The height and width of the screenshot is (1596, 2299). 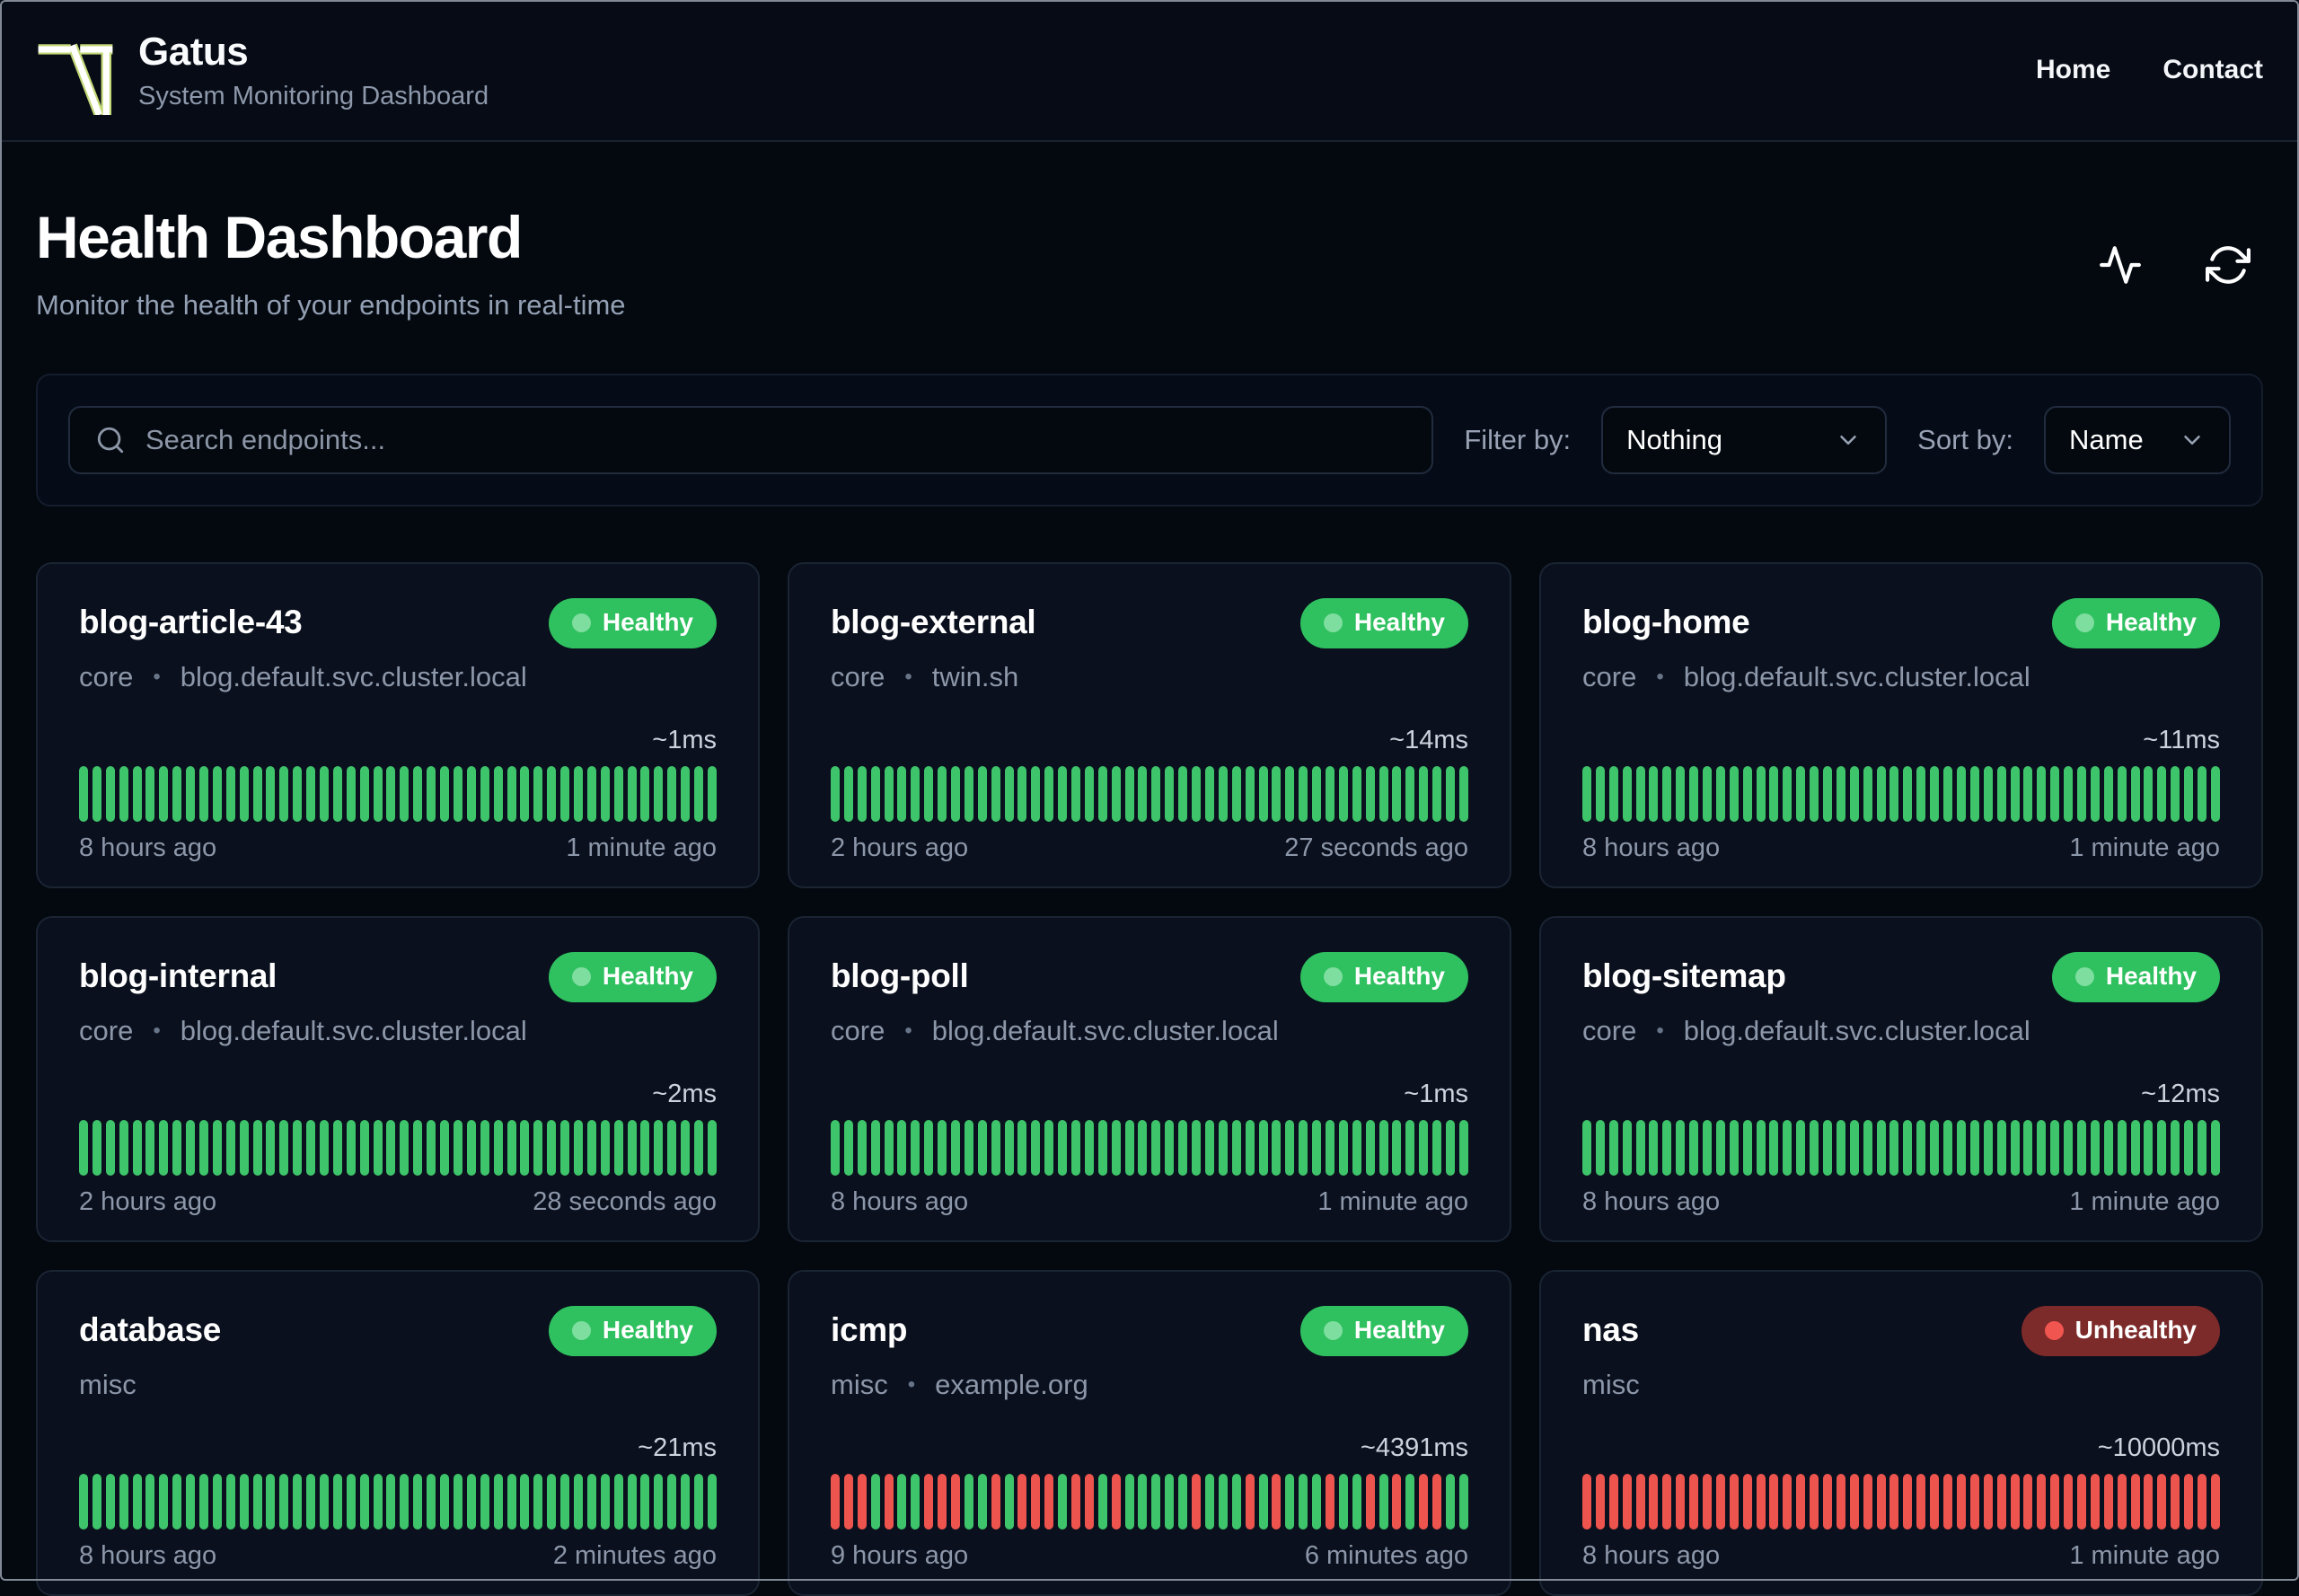 What do you see at coordinates (2073, 70) in the screenshot?
I see `nav-link-home: Home` at bounding box center [2073, 70].